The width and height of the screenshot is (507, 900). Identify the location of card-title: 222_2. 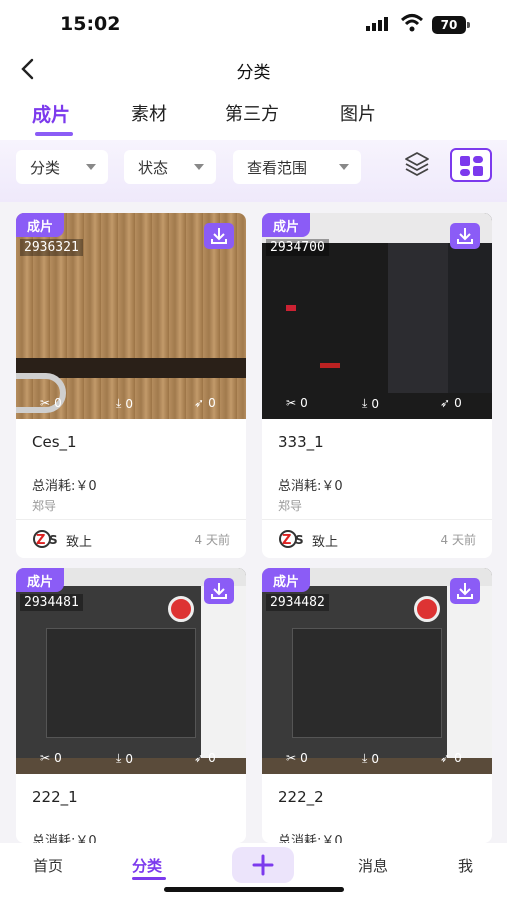
(301, 797).